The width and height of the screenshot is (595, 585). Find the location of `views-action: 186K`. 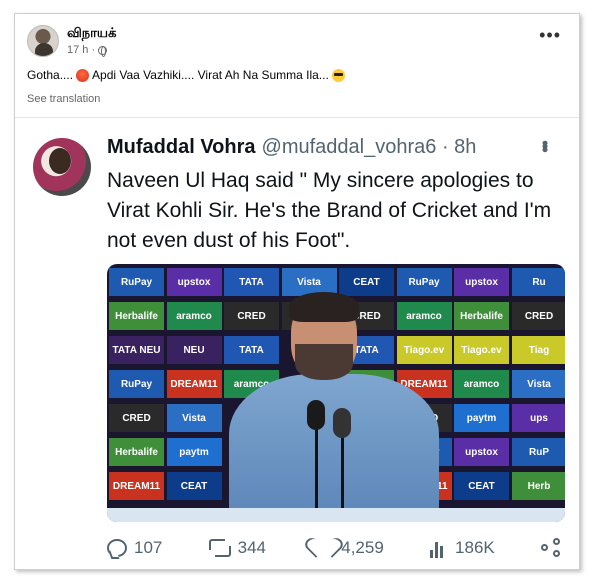

views-action: 186K is located at coordinates (462, 548).